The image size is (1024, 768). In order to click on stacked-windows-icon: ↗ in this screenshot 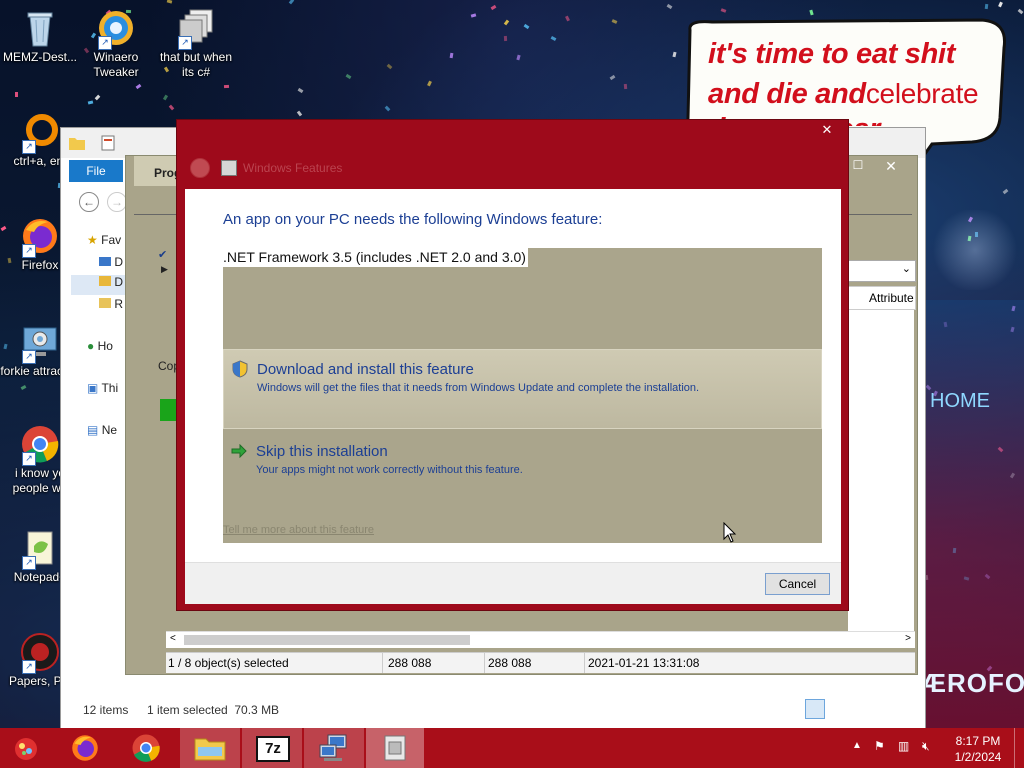, I will do `click(196, 29)`.